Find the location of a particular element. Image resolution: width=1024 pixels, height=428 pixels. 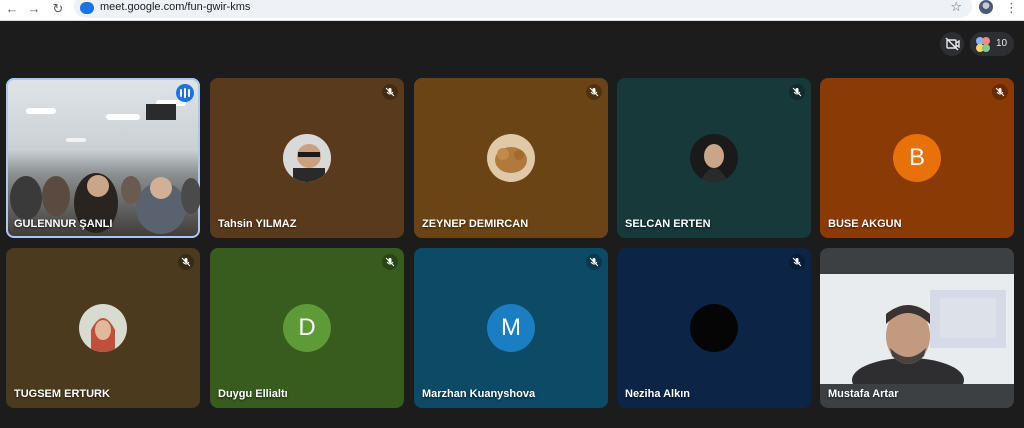

participant-name: Duygu Ellialtı is located at coordinates (253, 394).